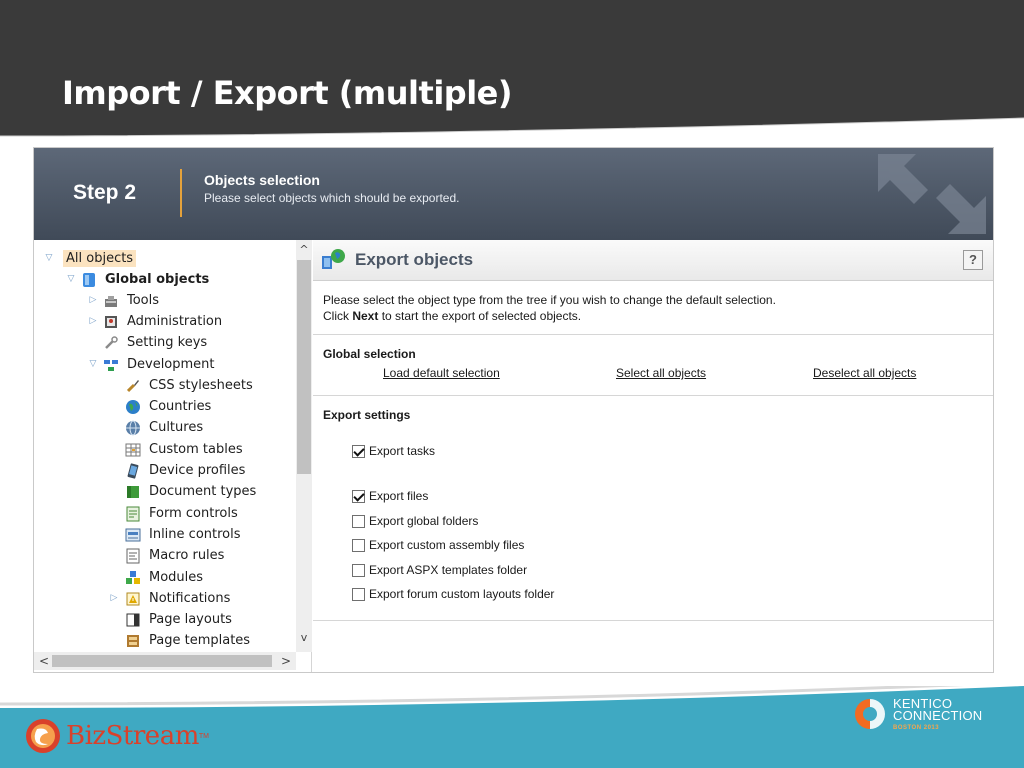  I want to click on tree-item-tools: Tools, so click(132, 300).